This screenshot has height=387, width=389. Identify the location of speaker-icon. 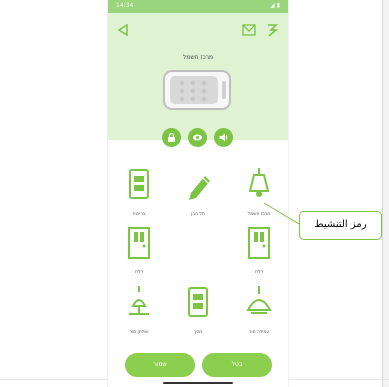
(223, 137).